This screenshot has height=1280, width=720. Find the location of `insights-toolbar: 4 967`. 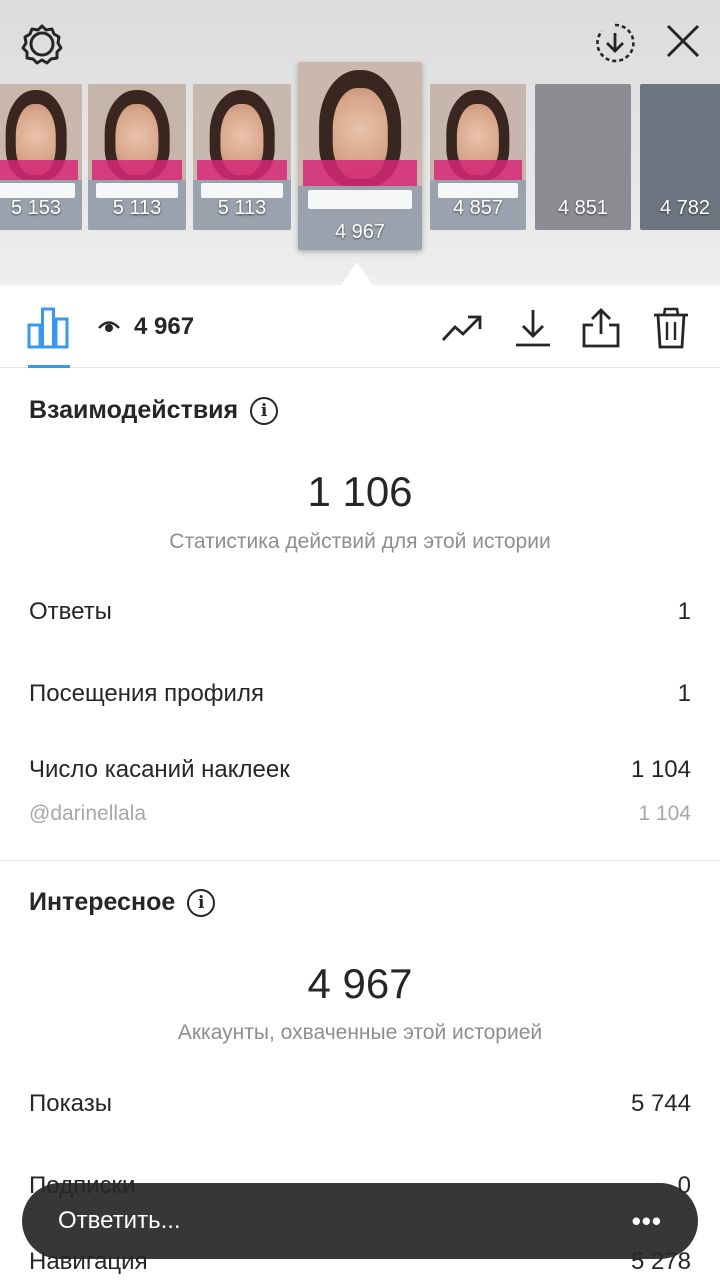

insights-toolbar: 4 967 is located at coordinates (360, 326).